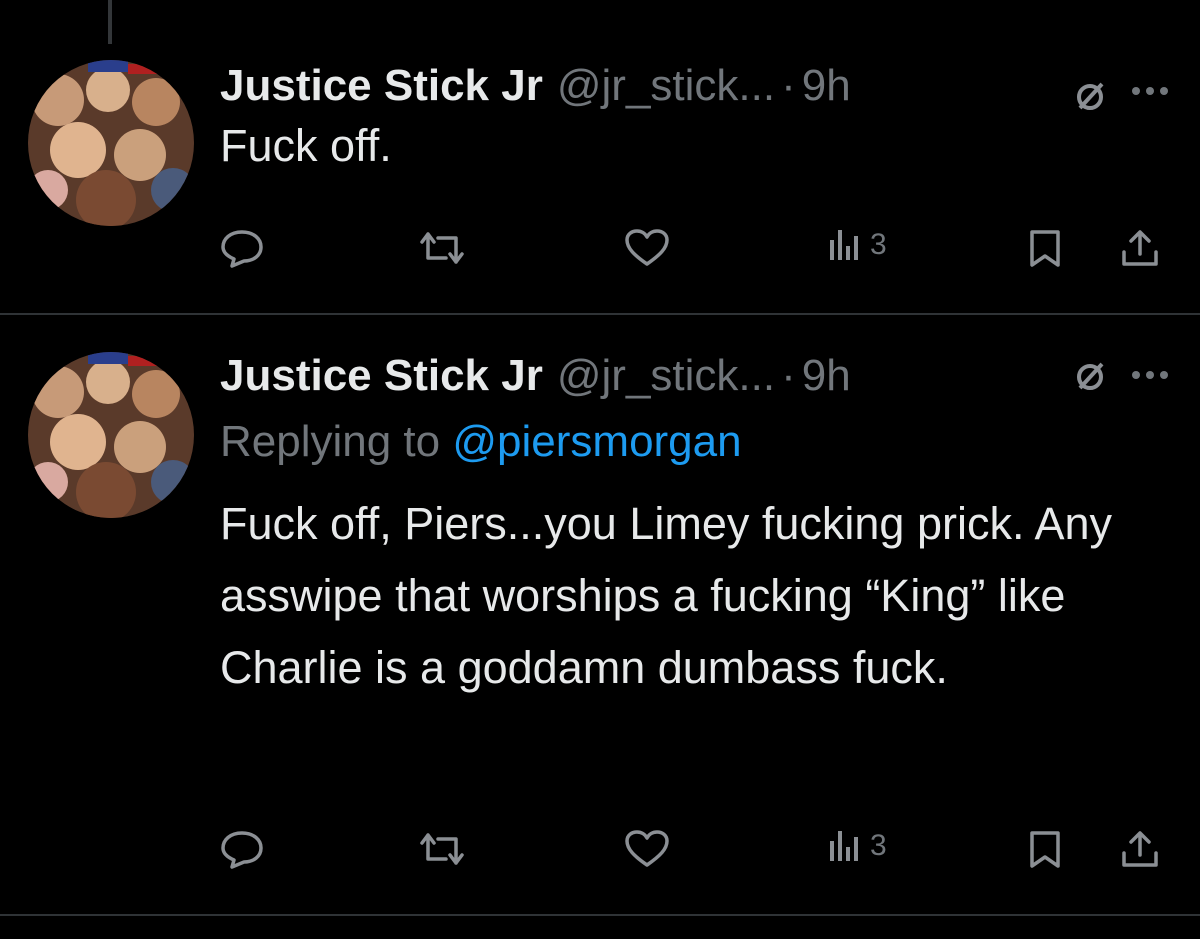 This screenshot has height=939, width=1200. I want to click on replying-to: Replying to @piersmorgan, so click(710, 442).